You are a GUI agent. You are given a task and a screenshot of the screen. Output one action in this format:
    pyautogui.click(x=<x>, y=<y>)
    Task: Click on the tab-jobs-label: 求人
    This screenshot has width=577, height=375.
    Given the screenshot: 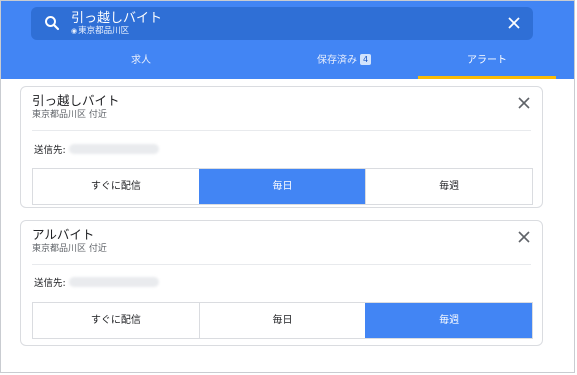 What is the action you would take?
    pyautogui.click(x=141, y=60)
    